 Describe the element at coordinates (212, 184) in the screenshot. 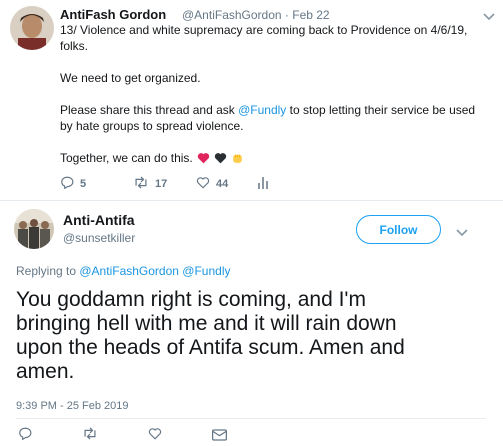

I see `like-action: 44` at that location.